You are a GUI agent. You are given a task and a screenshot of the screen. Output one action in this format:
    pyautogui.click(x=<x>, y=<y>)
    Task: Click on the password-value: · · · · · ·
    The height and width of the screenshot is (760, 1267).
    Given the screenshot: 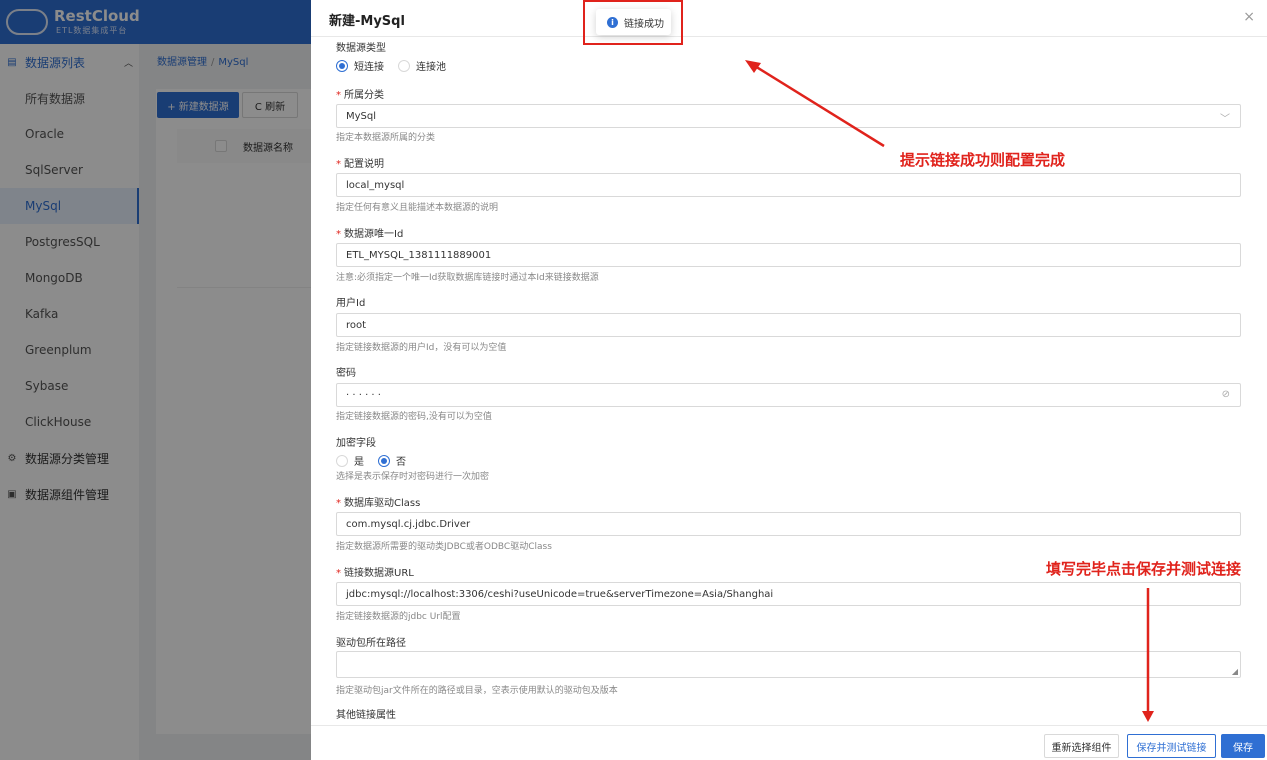 What is the action you would take?
    pyautogui.click(x=363, y=395)
    